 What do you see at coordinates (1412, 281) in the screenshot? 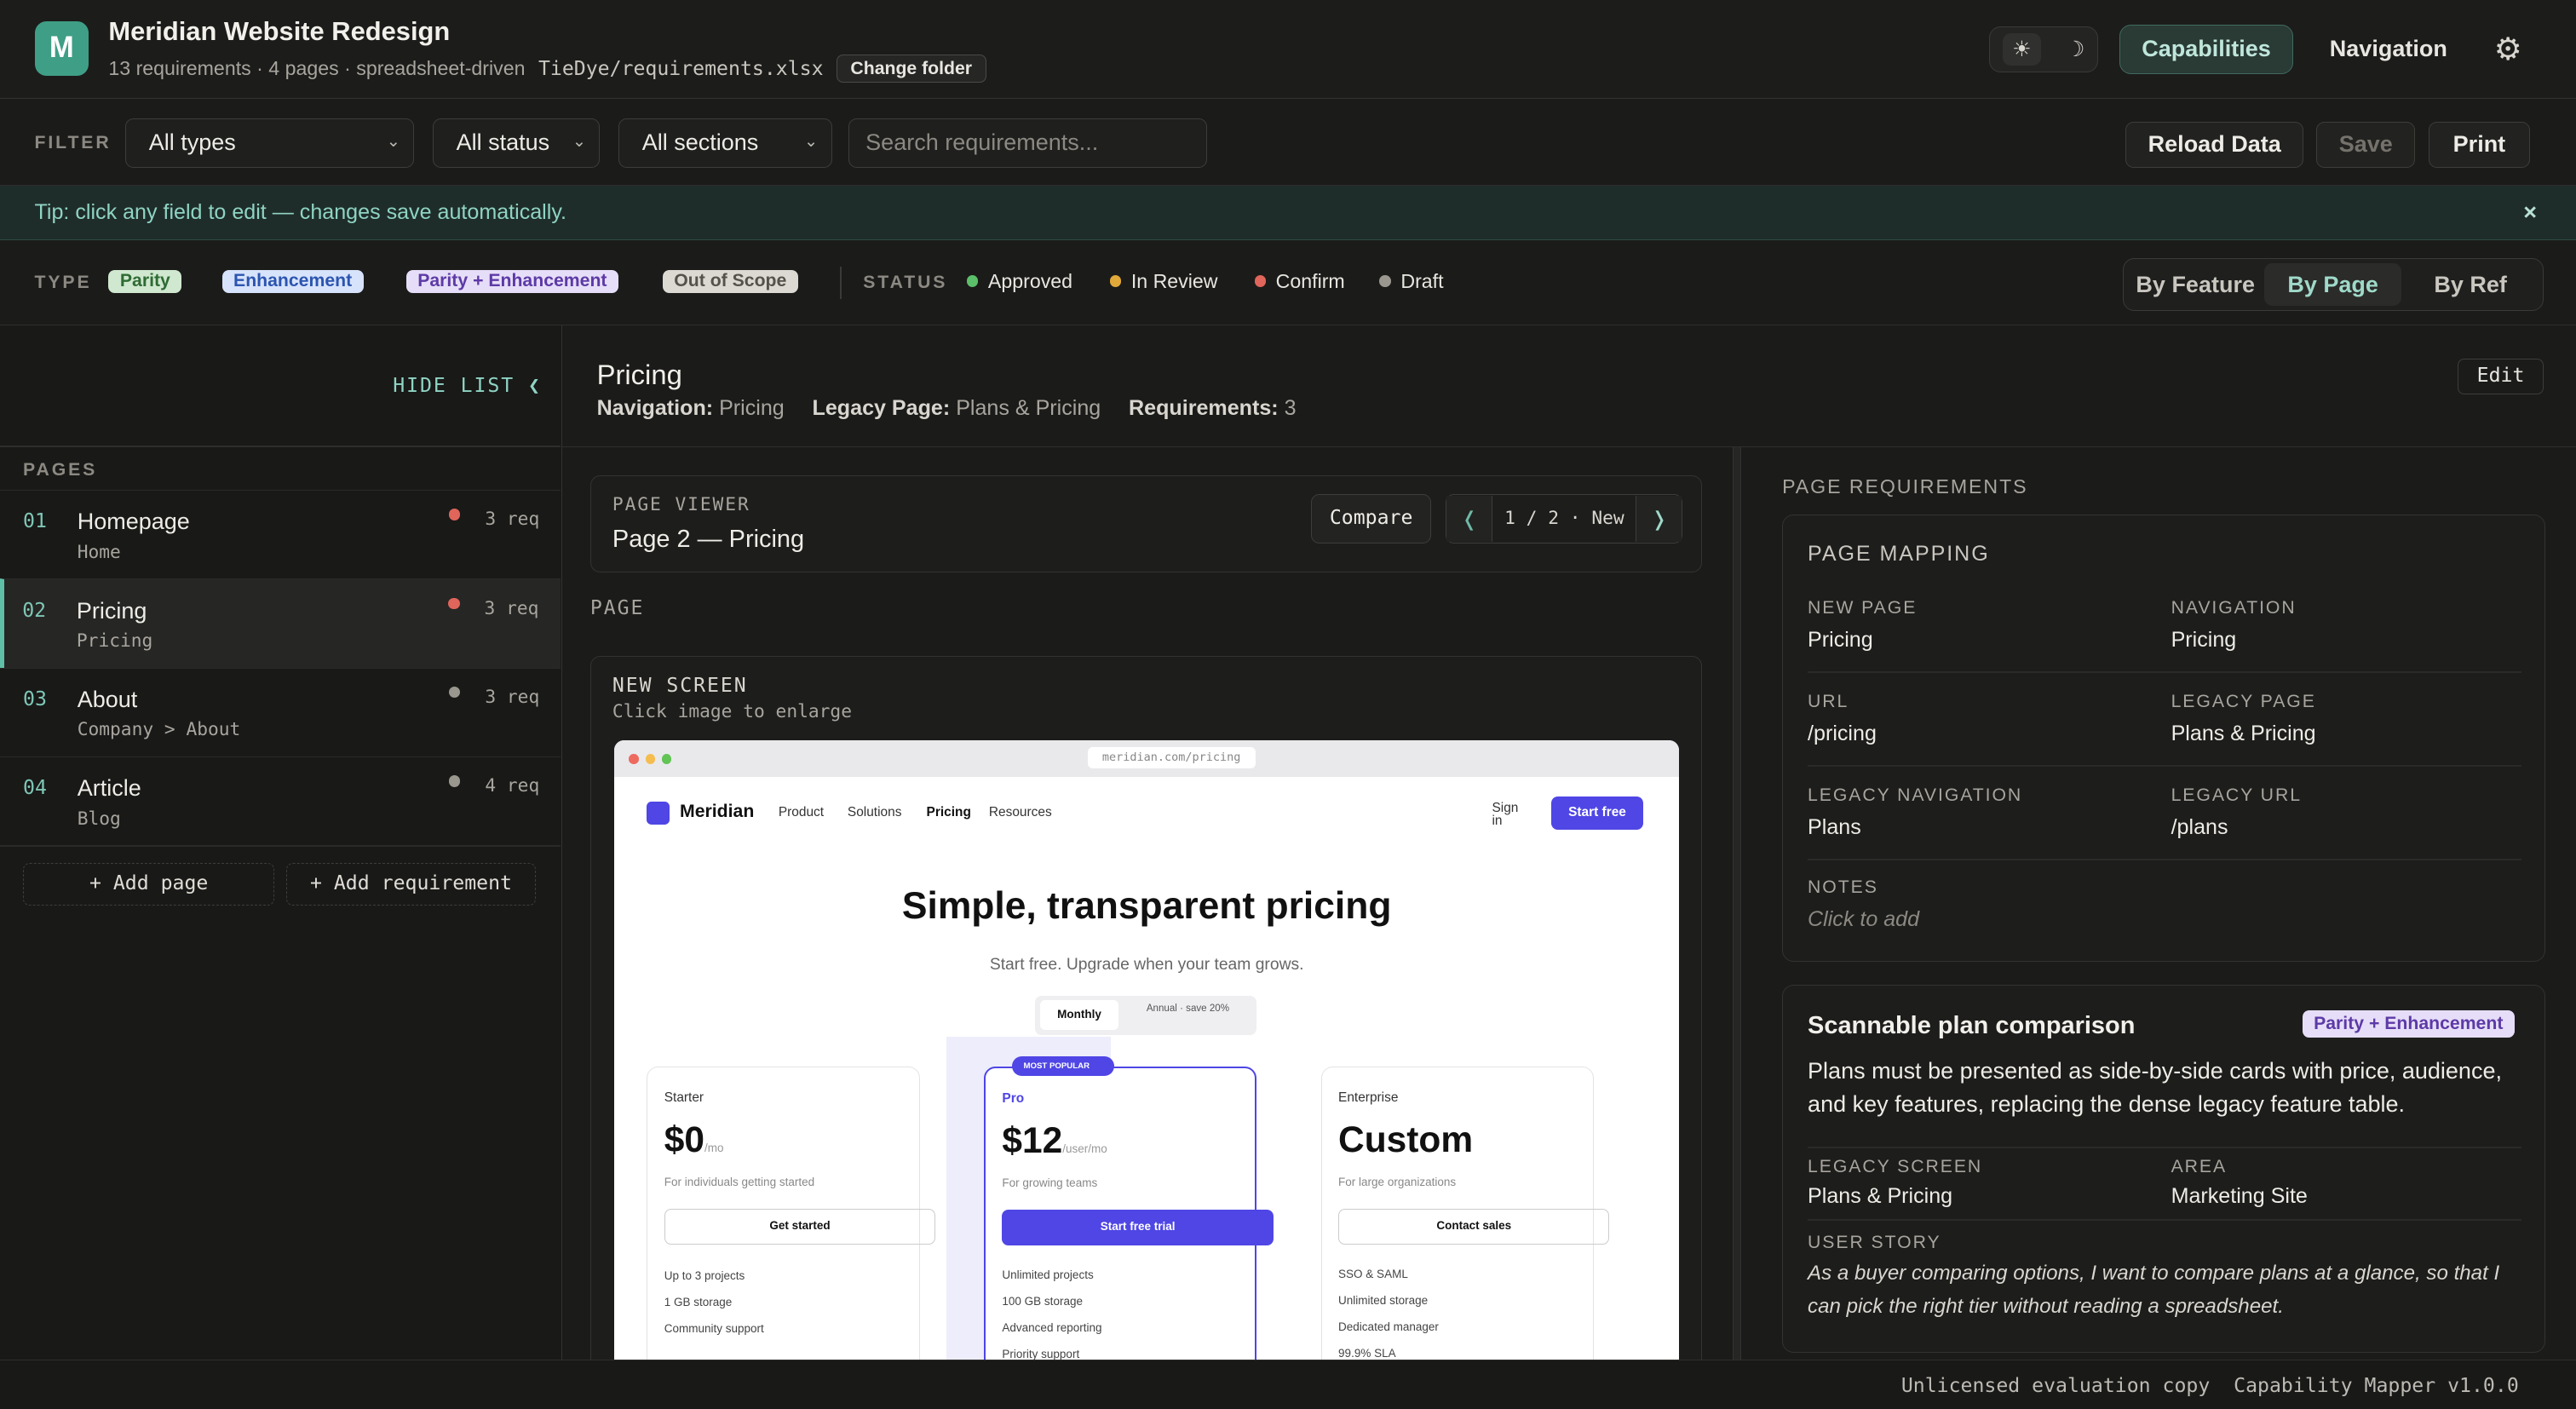
I see `status-draft: Draft` at bounding box center [1412, 281].